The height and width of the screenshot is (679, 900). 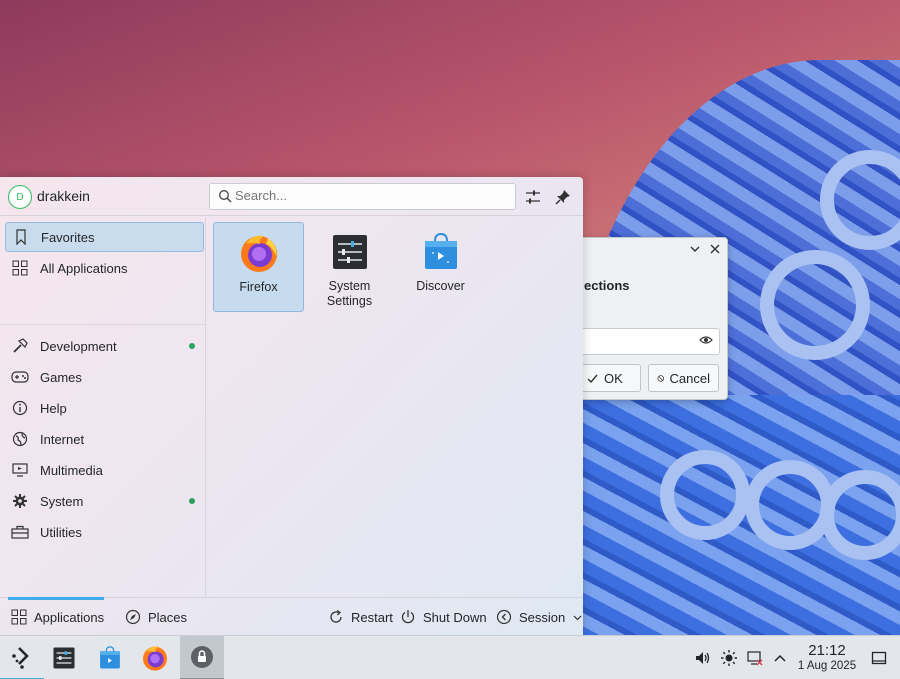 What do you see at coordinates (104, 470) in the screenshot?
I see `category-multimedia: Multimedia` at bounding box center [104, 470].